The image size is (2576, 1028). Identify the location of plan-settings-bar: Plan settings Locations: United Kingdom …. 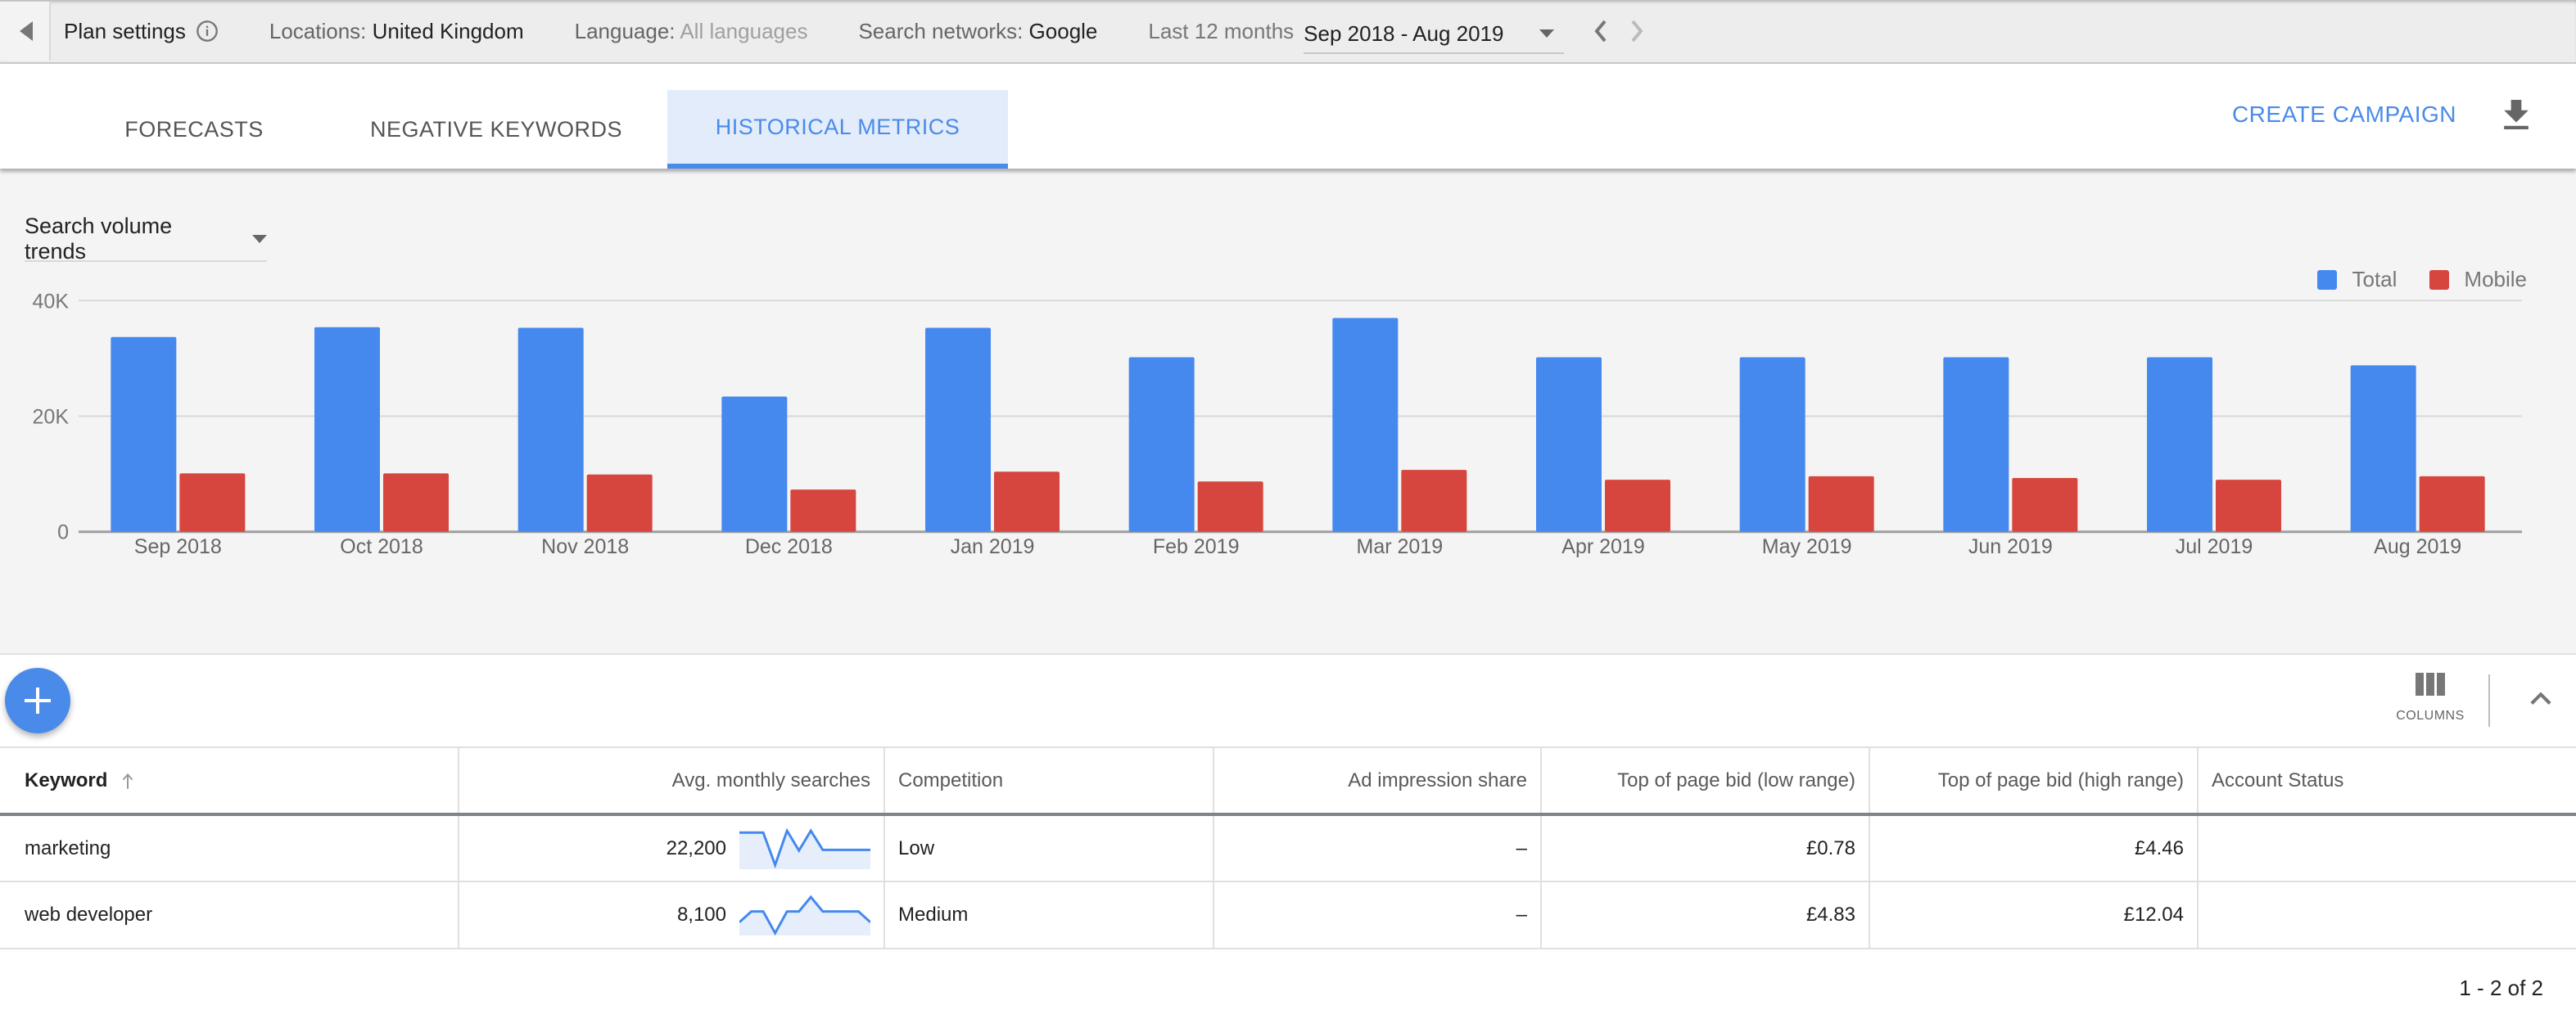
(1288, 32).